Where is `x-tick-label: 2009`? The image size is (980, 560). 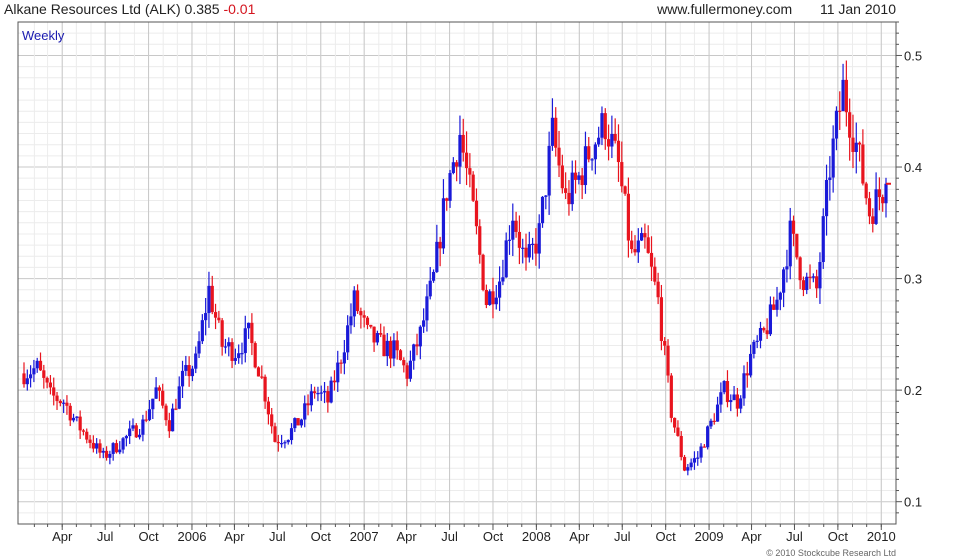
x-tick-label: 2009 is located at coordinates (709, 536).